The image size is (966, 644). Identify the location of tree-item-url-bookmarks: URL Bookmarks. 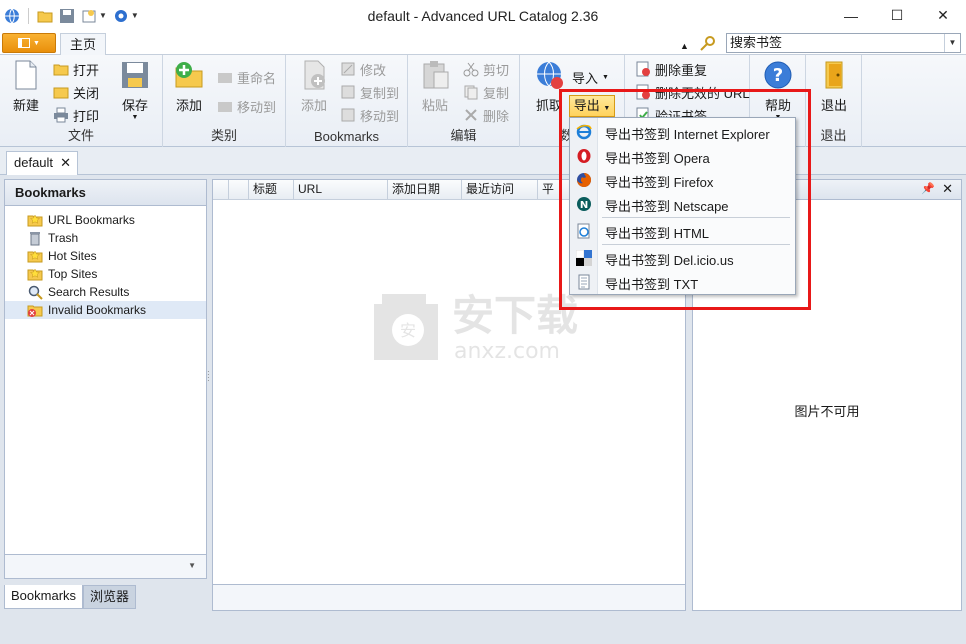
(105, 220).